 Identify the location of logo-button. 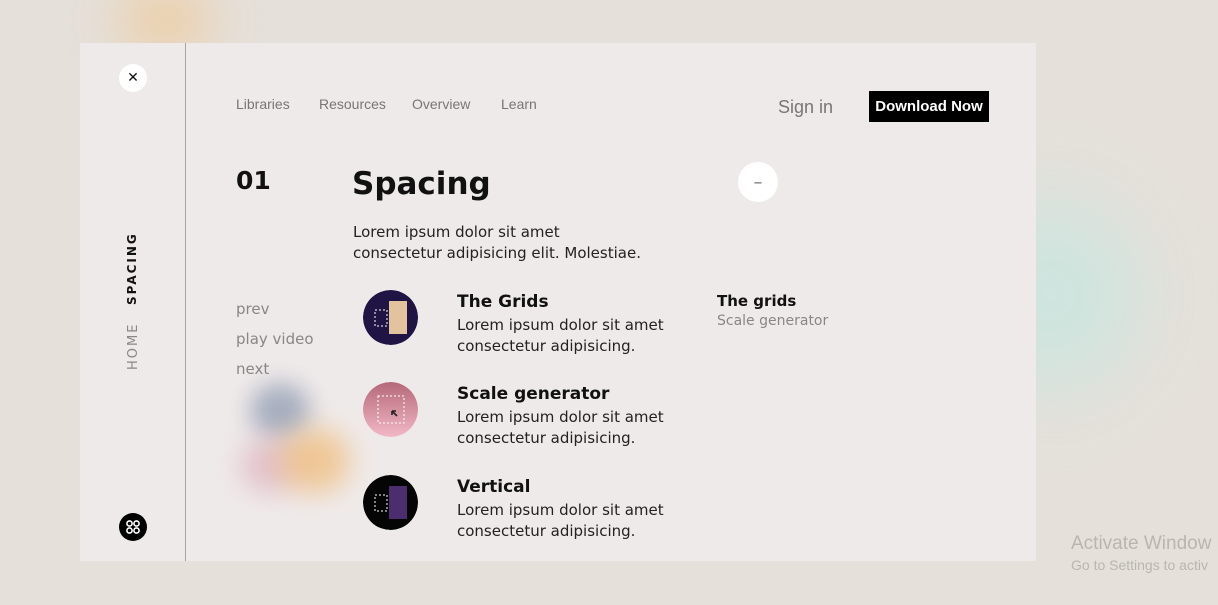
(133, 527).